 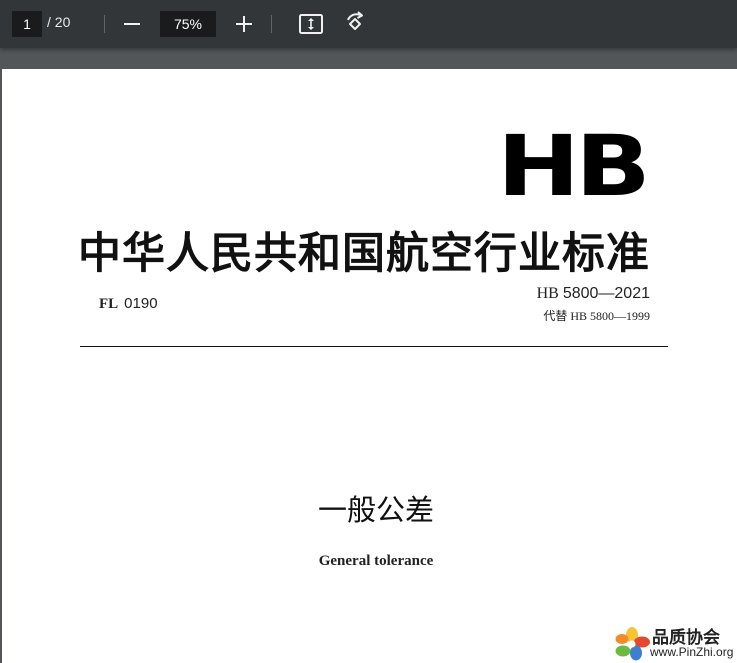 What do you see at coordinates (606, 293) in the screenshot?
I see `standard-code: 5800—2021` at bounding box center [606, 293].